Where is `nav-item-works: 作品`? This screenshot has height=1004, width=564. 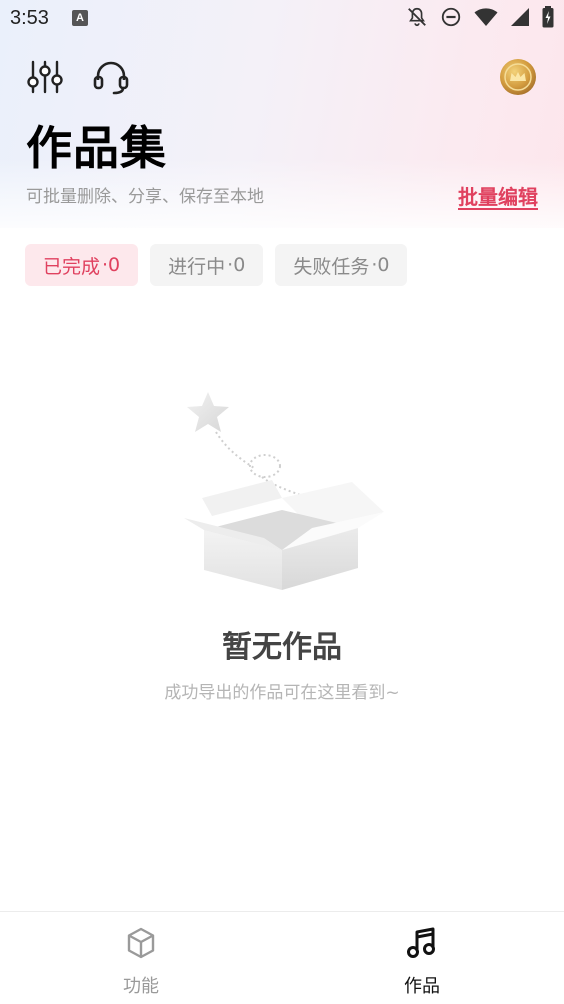 nav-item-works: 作品 is located at coordinates (422, 958).